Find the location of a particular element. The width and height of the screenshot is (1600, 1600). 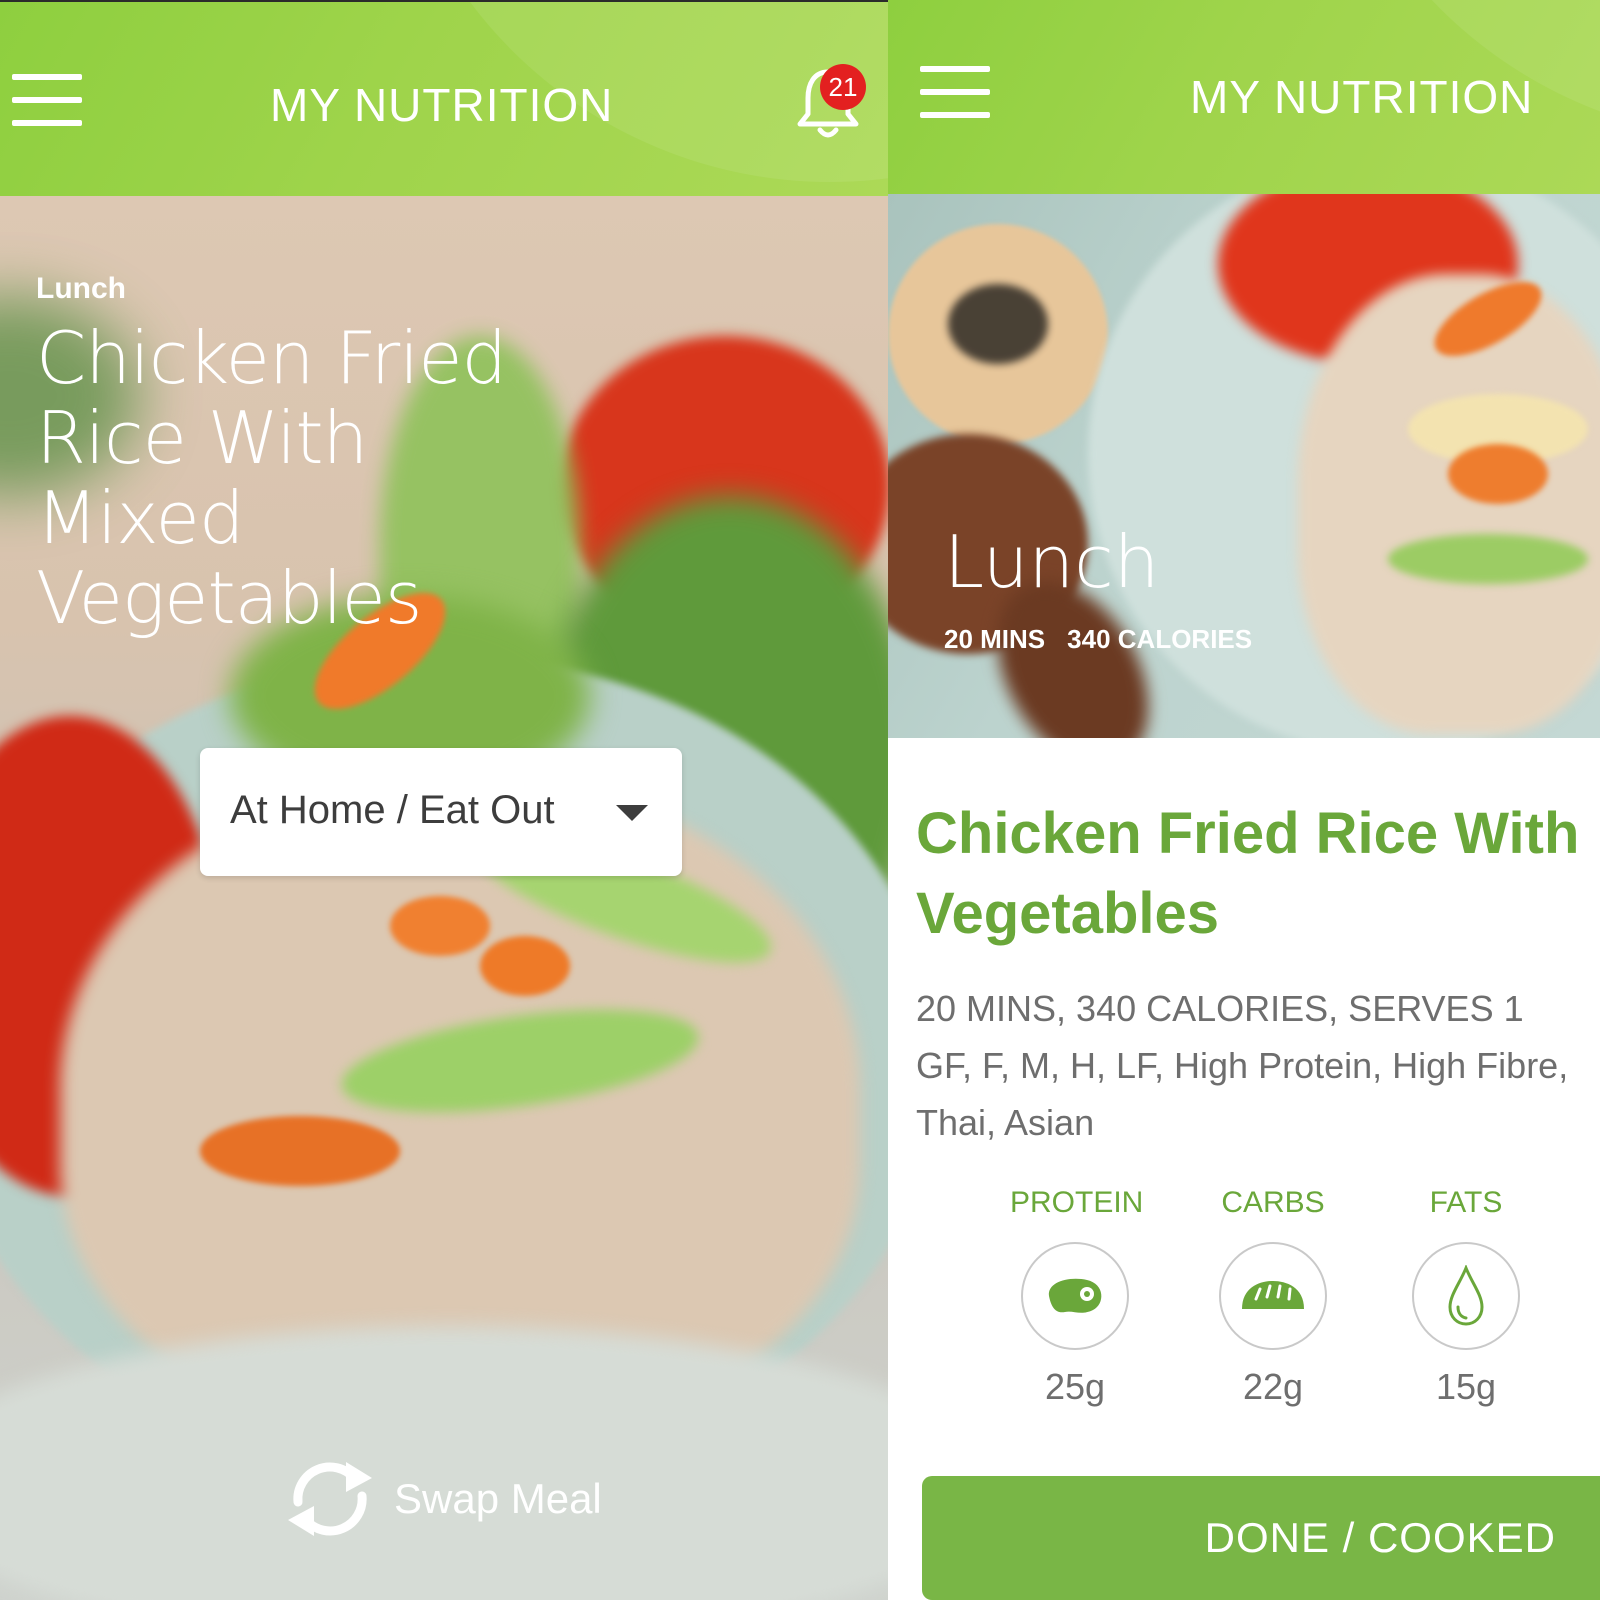

done-cooked-button: DONE / COOKED is located at coordinates (1261, 1538).